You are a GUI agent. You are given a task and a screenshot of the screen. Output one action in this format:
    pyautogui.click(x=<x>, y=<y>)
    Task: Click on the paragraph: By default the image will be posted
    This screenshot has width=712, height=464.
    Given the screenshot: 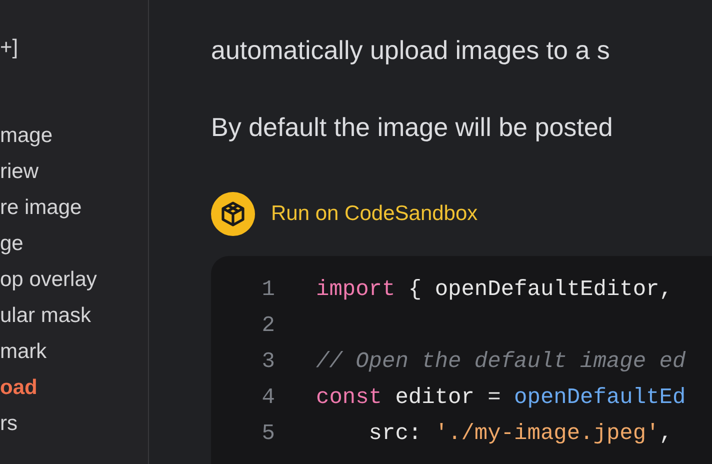 What is the action you would take?
    pyautogui.click(x=412, y=127)
    